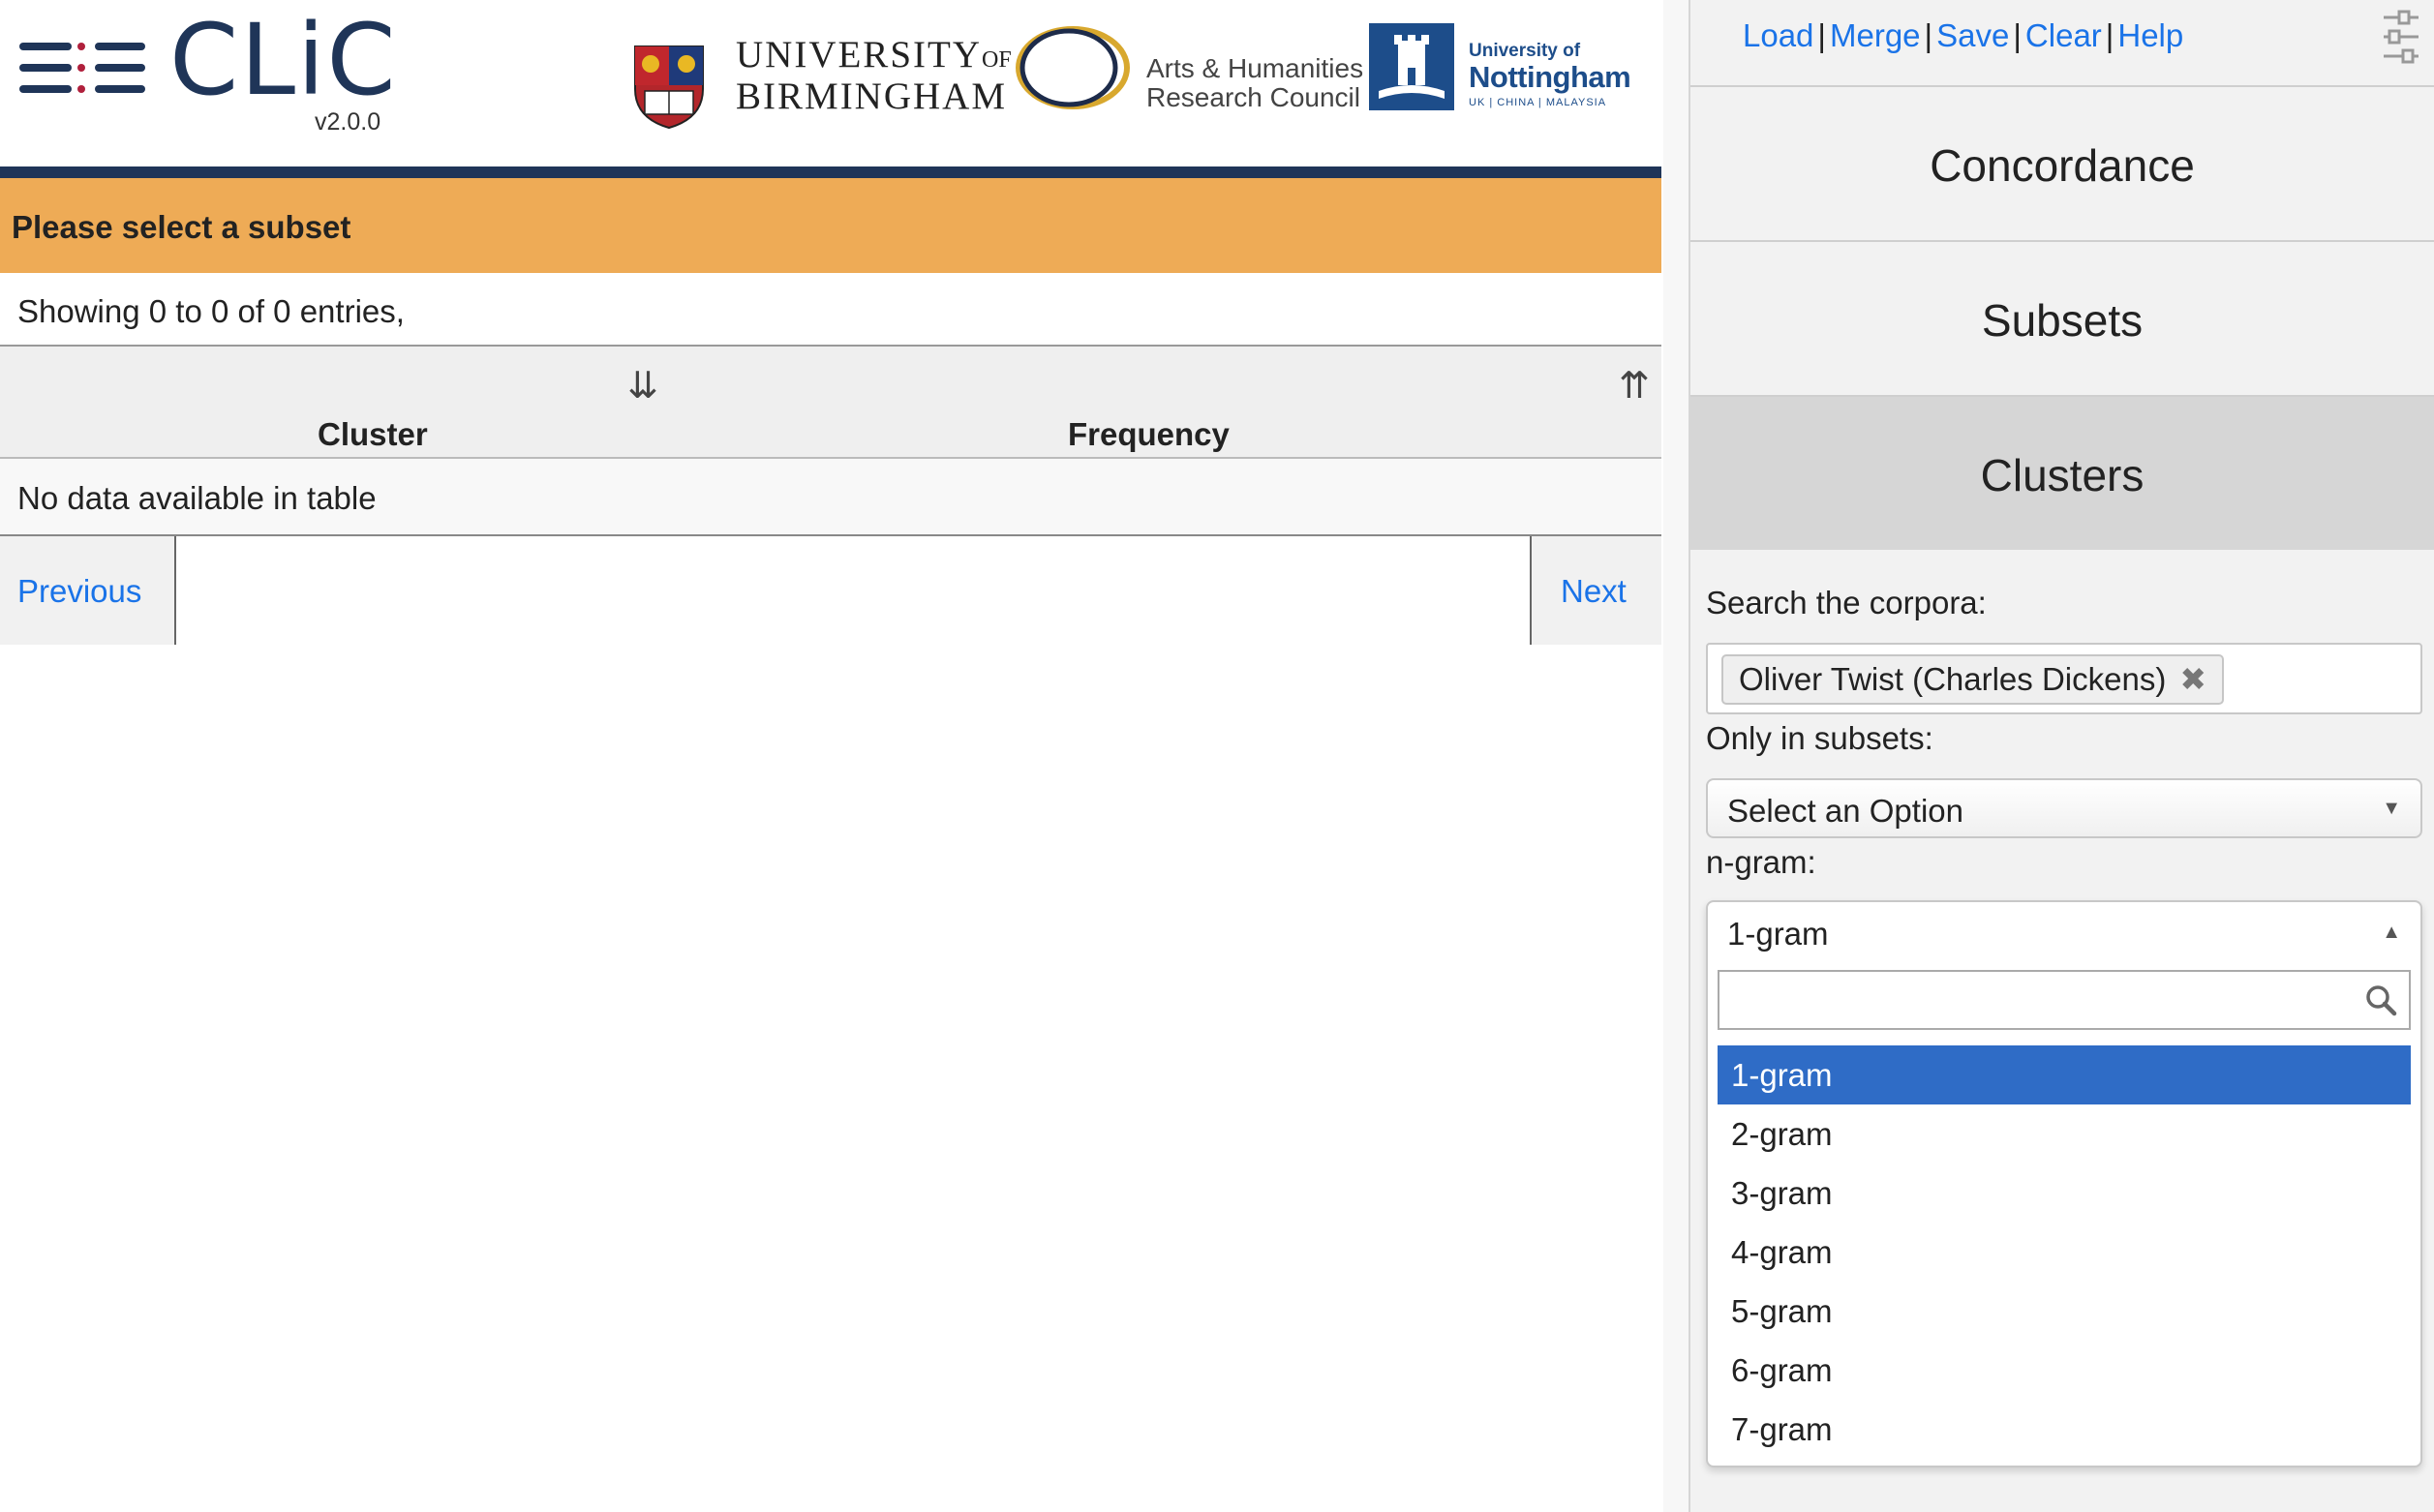 The height and width of the screenshot is (1512, 2434). I want to click on previous-button: Previous, so click(88, 590).